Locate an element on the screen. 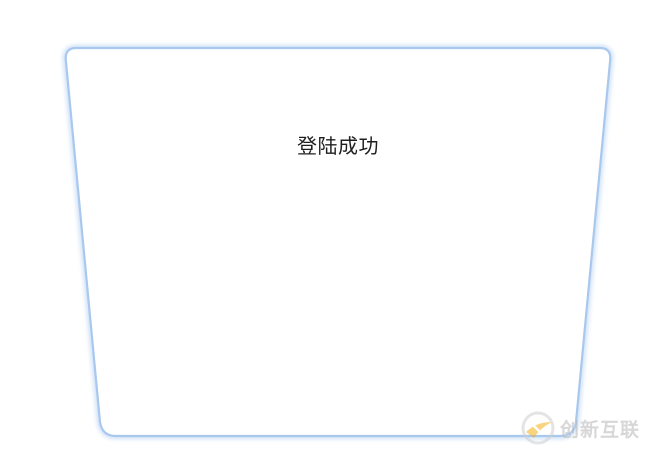 The image size is (656, 458). watermark: 创新互联 is located at coordinates (580, 428).